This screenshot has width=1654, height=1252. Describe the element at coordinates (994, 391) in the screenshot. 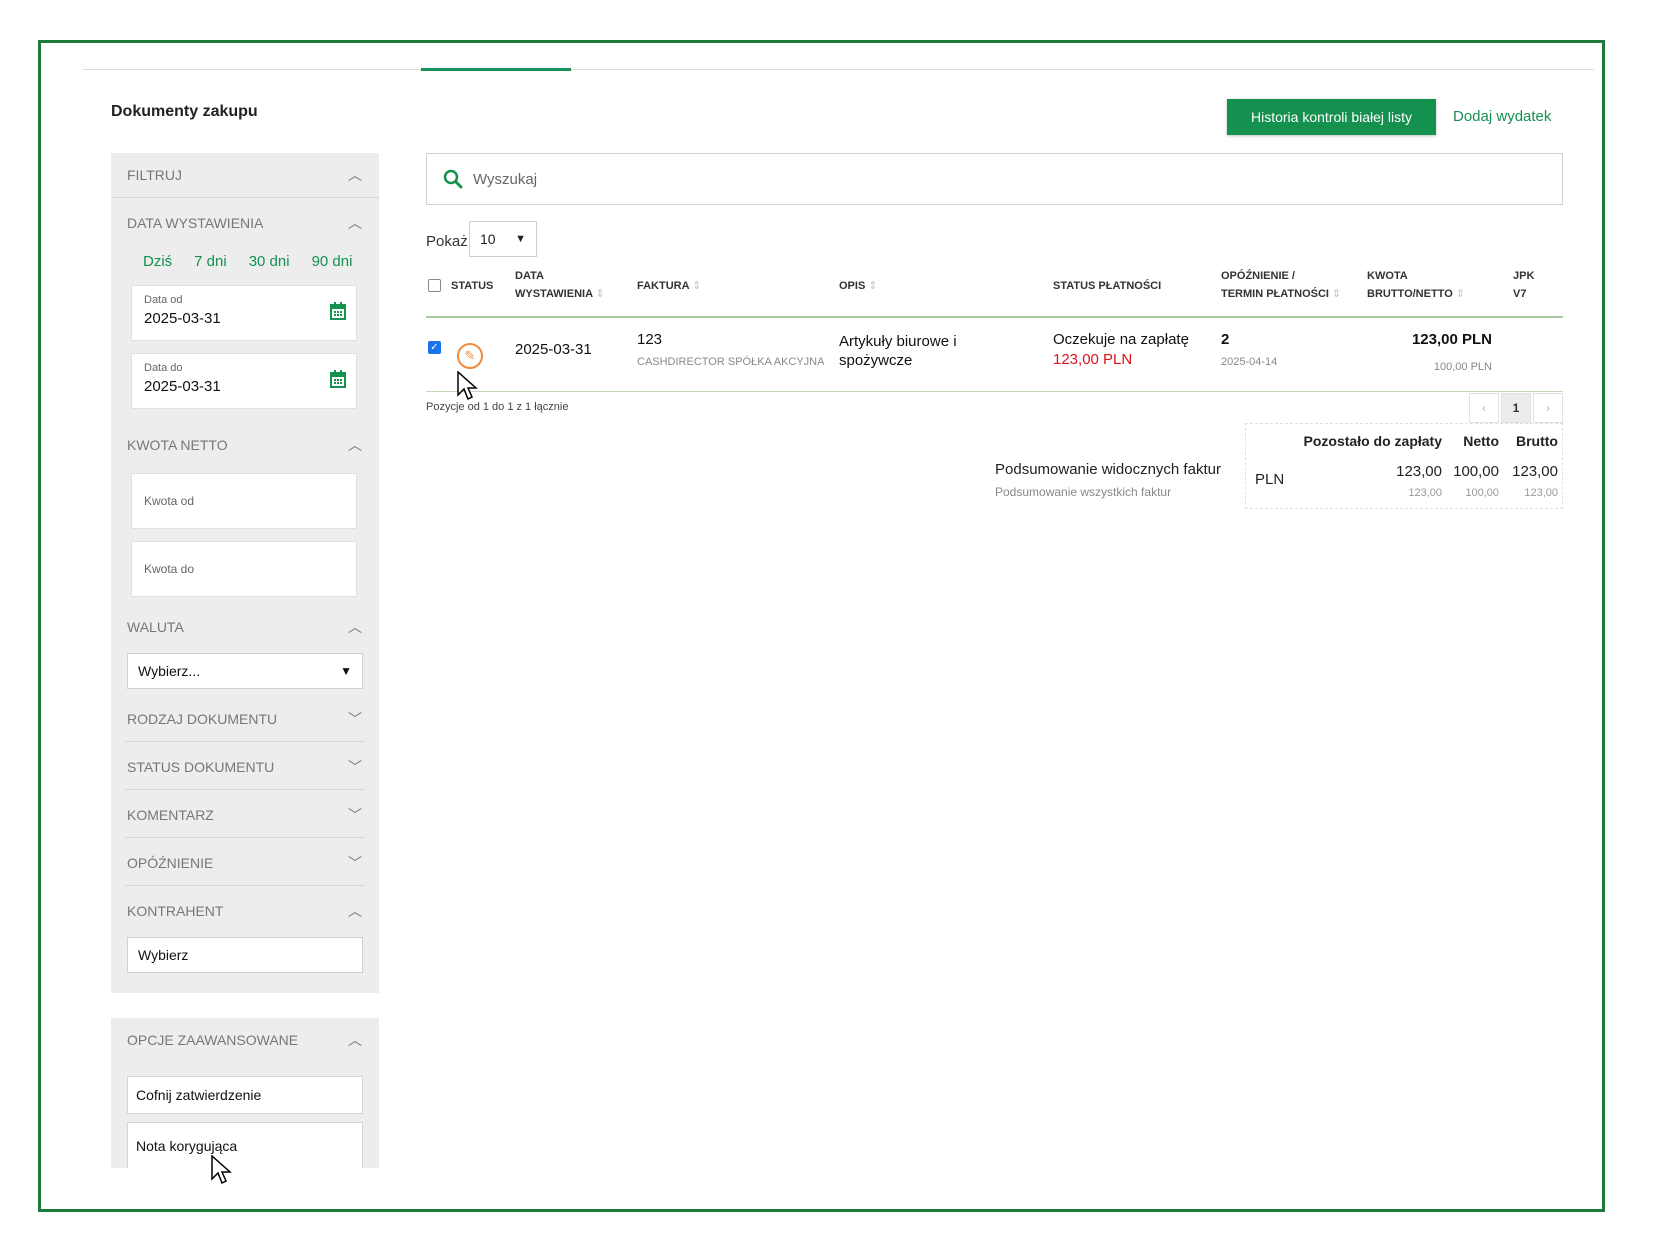

I see `row-divider` at that location.